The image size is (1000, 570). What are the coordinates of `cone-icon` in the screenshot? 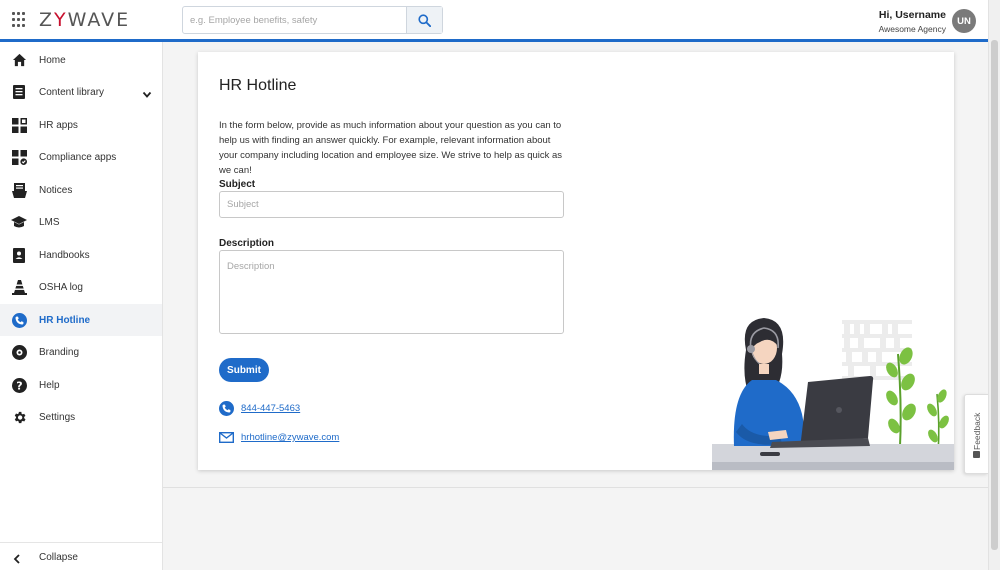 It's located at (19, 287).